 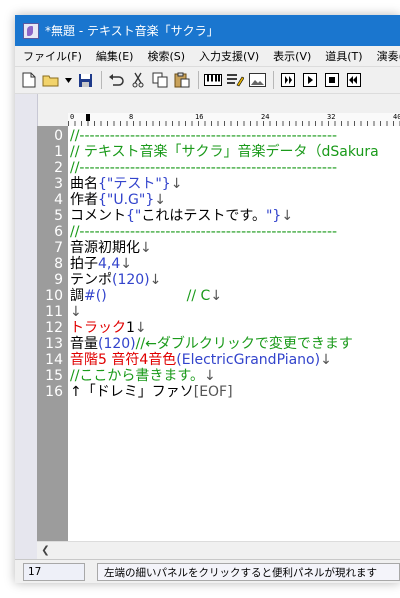 What do you see at coordinates (84, 264) in the screenshot?
I see `code-token: 拍子` at bounding box center [84, 264].